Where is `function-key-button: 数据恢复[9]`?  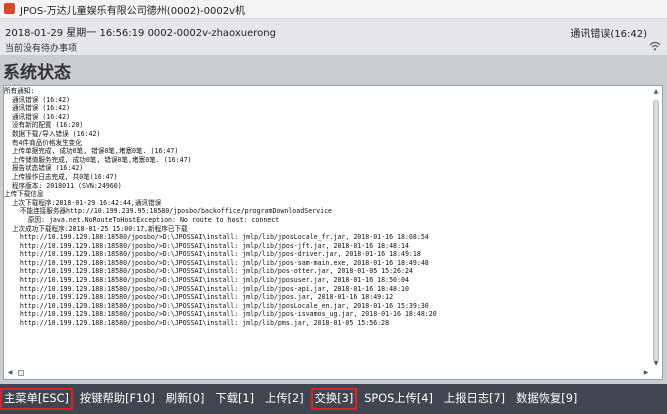
function-key-button: 数据恢复[9] is located at coordinates (546, 399).